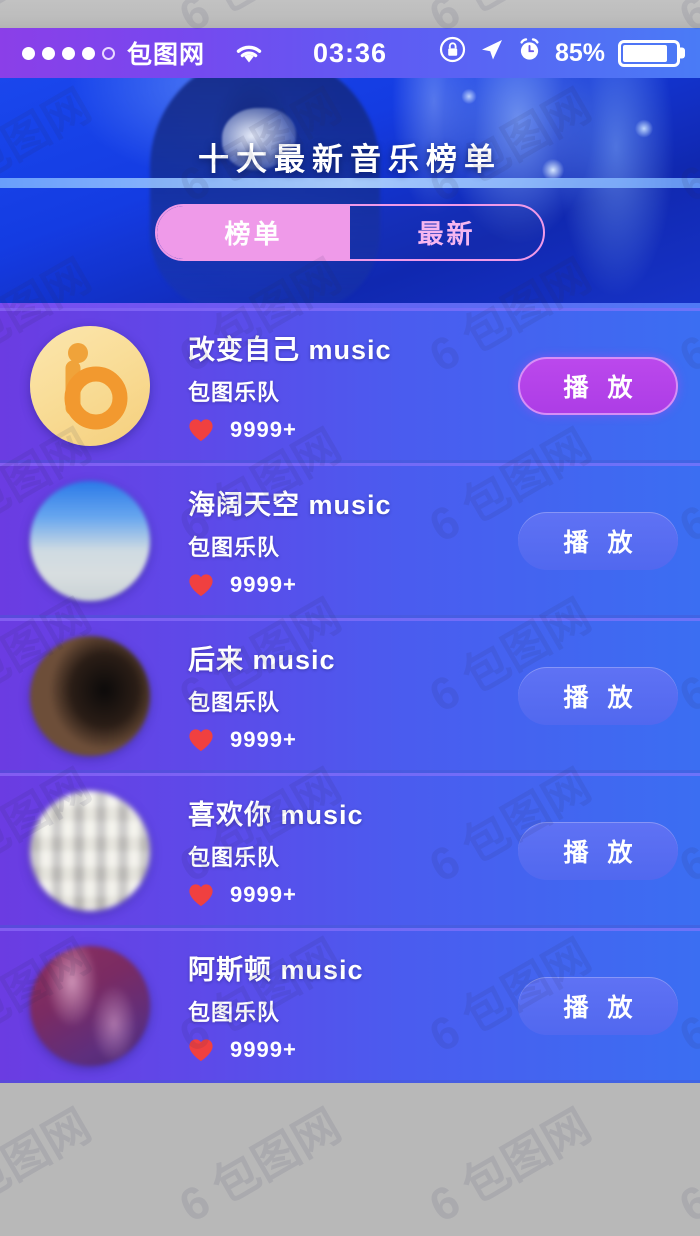  Describe the element at coordinates (350, 183) in the screenshot. I see `hero-light-band` at that location.